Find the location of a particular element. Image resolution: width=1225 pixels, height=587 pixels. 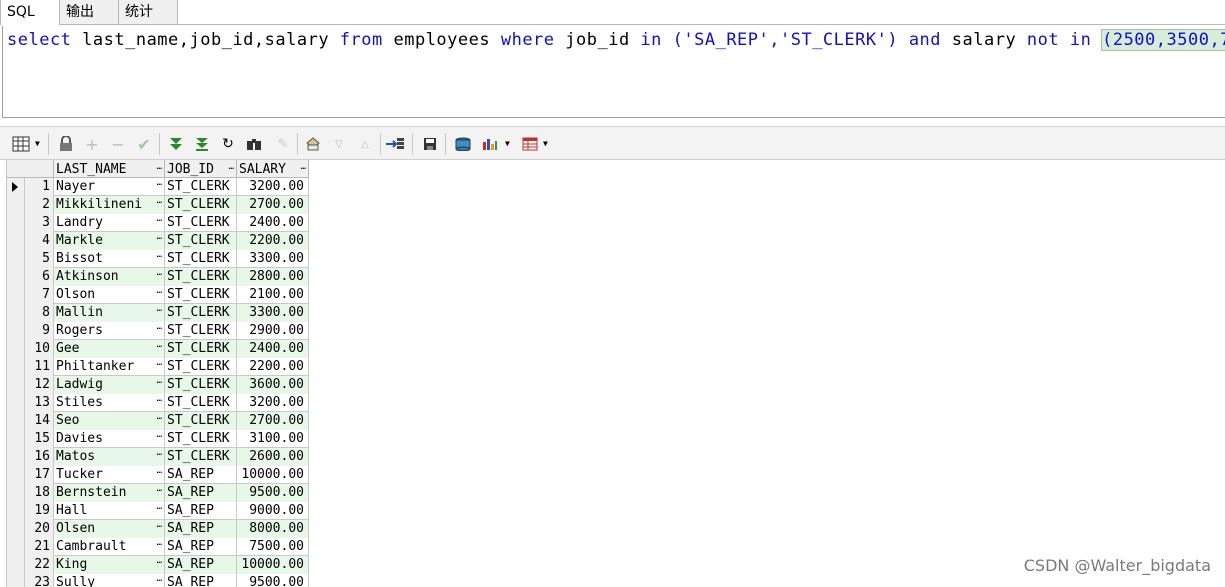

table-row: 21 Cambrault … SA_REP 7500.00 is located at coordinates (158, 547).